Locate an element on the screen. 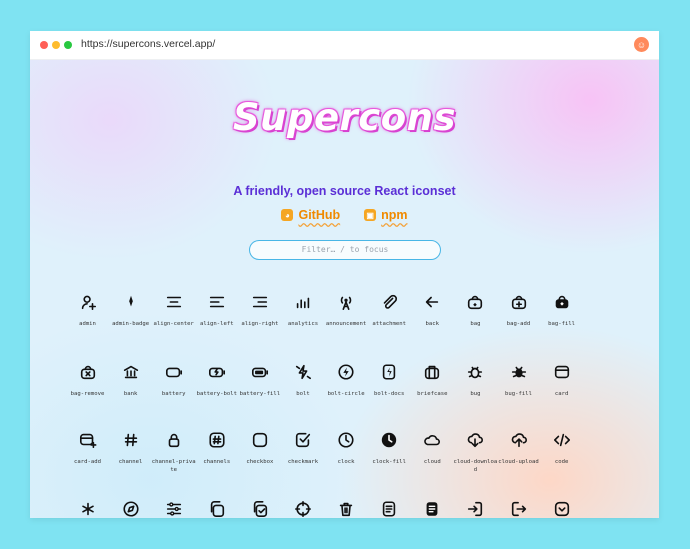 Image resolution: width=690 pixels, height=549 pixels. icon-tile: battery is located at coordinates (173, 380).